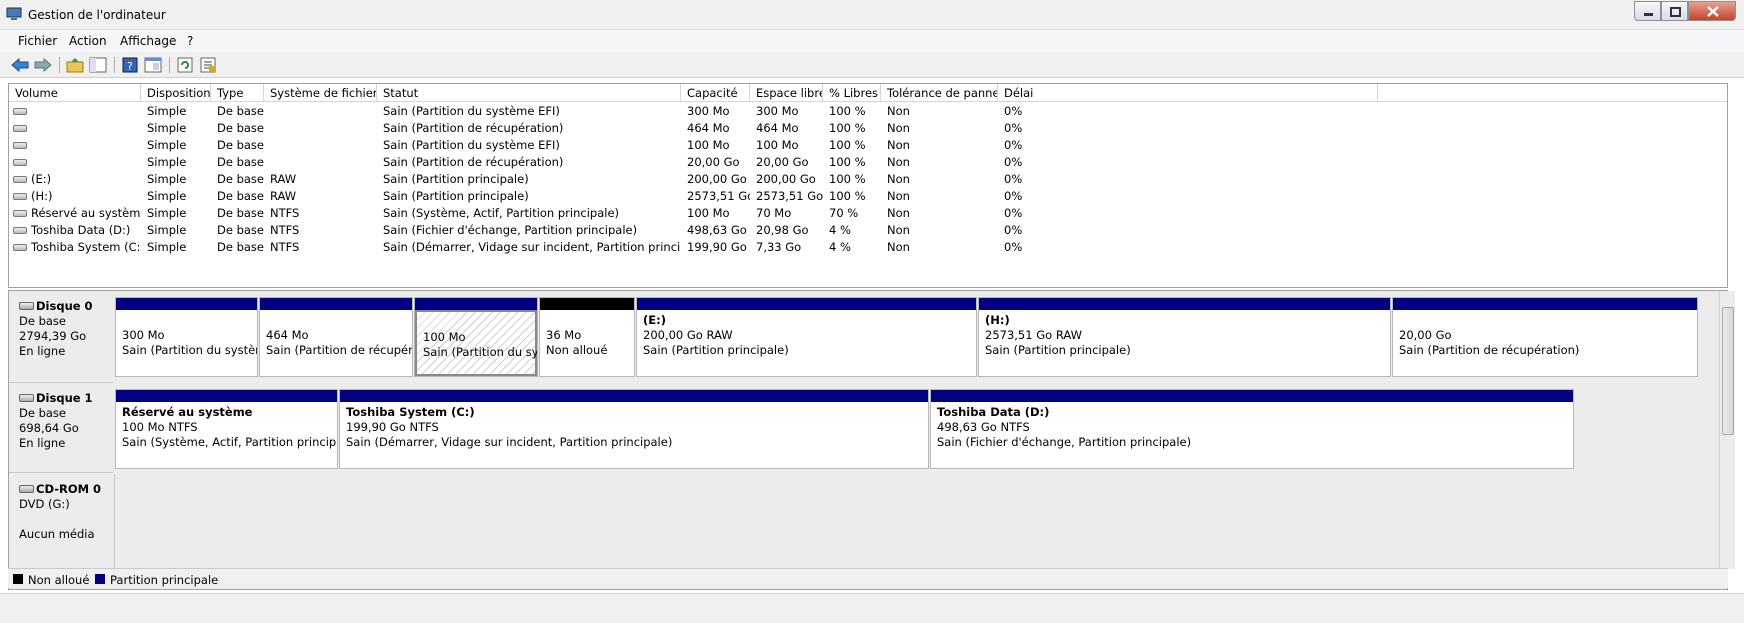 This screenshot has height=623, width=1744. I want to click on restore-button, so click(1674, 11).